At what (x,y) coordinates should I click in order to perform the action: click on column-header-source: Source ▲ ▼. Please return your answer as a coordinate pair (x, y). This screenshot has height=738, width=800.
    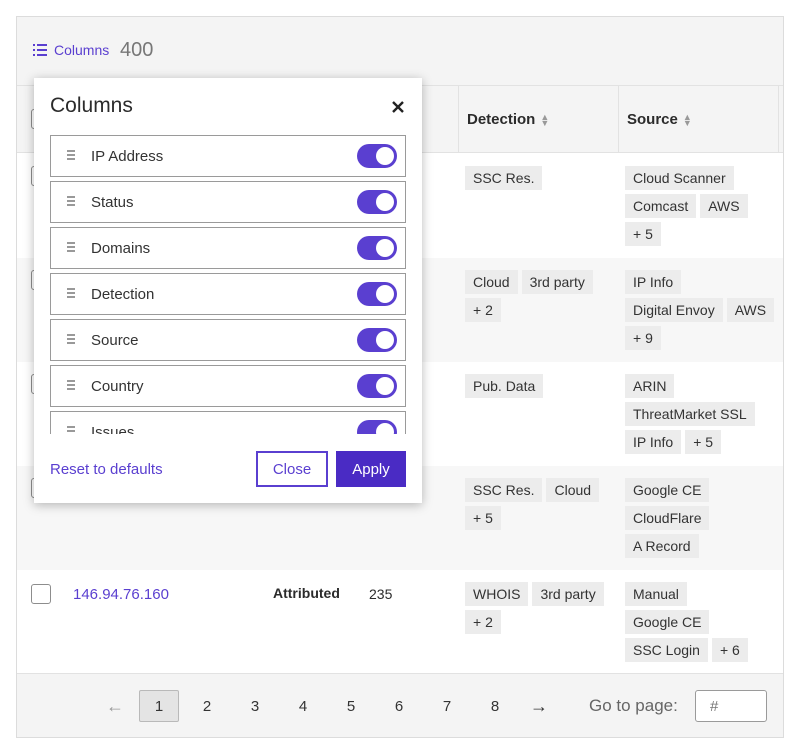
    Looking at the image, I should click on (698, 119).